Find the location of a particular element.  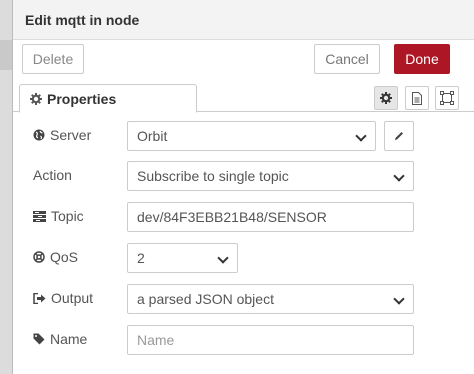

topic-row: Topic dev/84F3EBB21B48/SENSOR is located at coordinates (243, 217).